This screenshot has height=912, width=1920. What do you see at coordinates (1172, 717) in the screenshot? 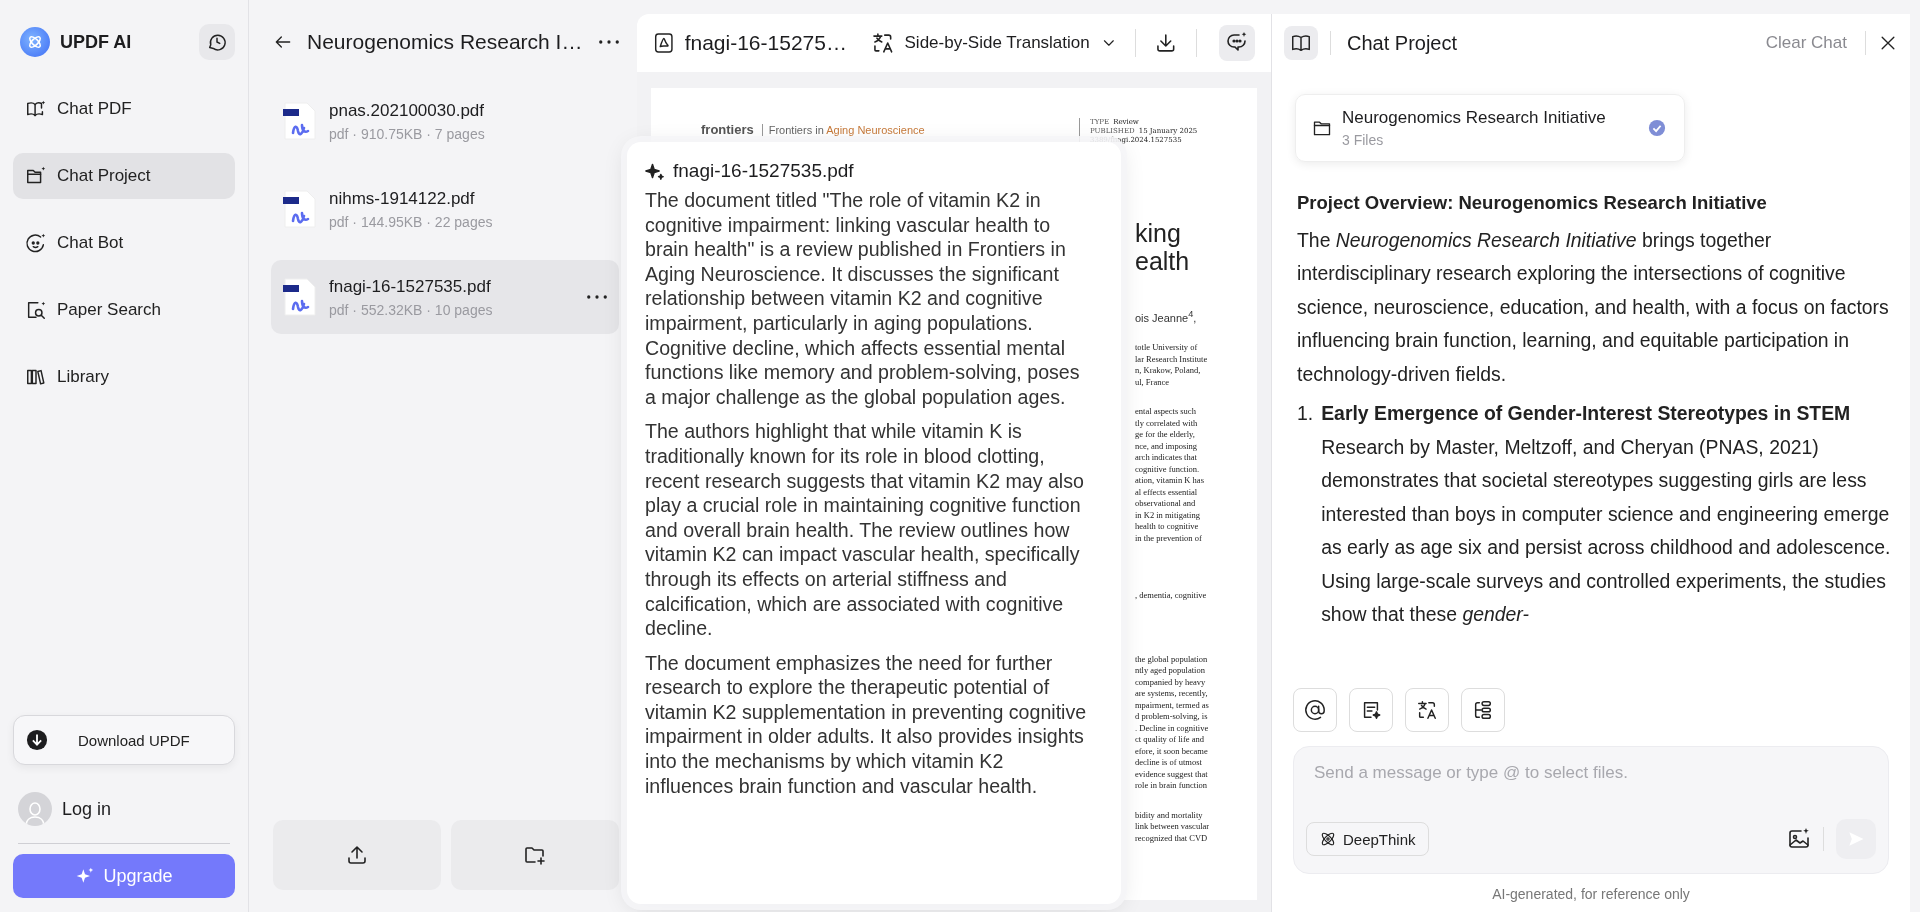
I see `article-text-line: d problem-solving, is` at bounding box center [1172, 717].